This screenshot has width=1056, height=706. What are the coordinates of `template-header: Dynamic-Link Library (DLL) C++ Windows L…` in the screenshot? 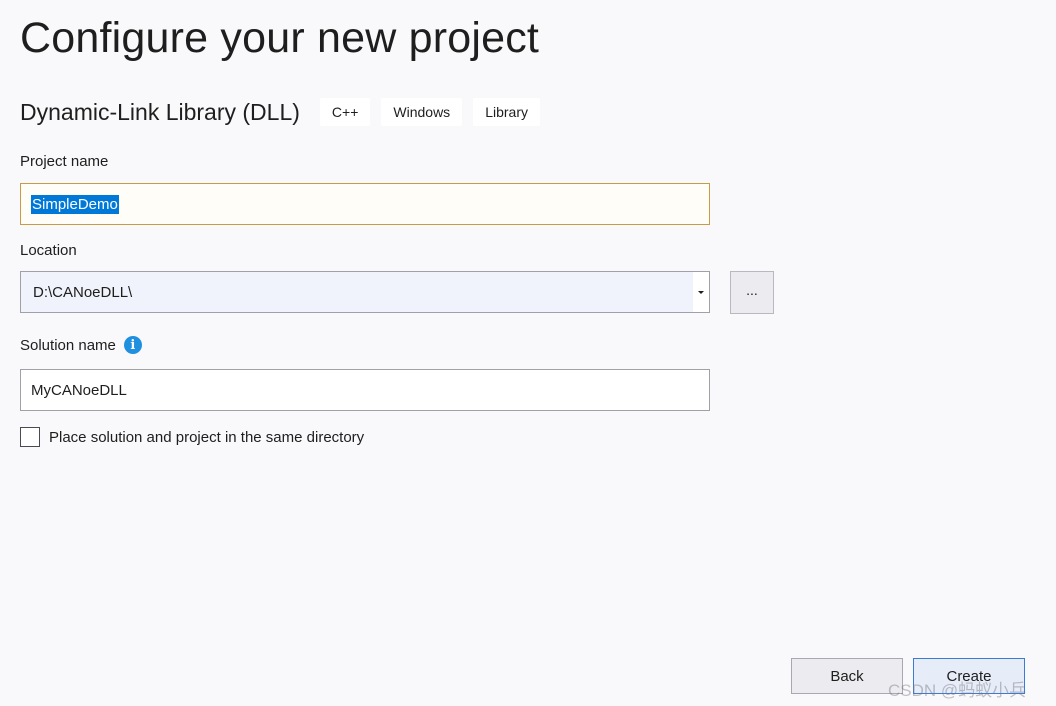 It's located at (285, 112).